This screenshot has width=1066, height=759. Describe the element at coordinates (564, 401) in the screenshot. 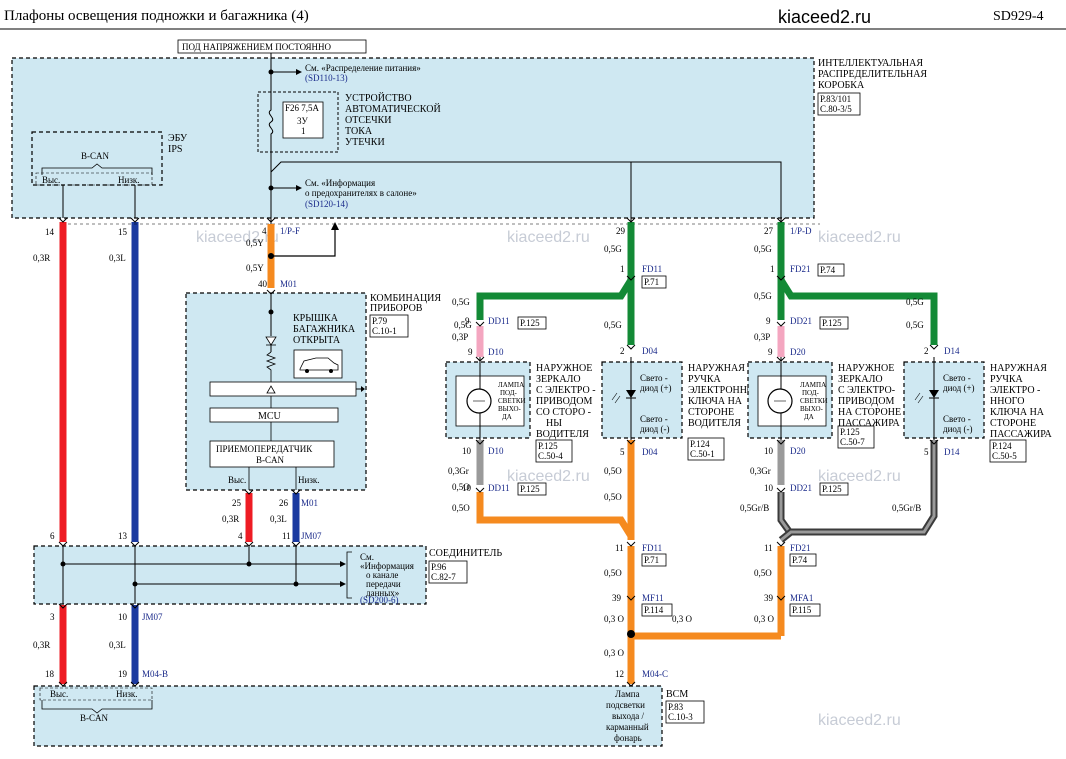

I see `mirror-drv-name-4: ПРИВОДОМ` at that location.